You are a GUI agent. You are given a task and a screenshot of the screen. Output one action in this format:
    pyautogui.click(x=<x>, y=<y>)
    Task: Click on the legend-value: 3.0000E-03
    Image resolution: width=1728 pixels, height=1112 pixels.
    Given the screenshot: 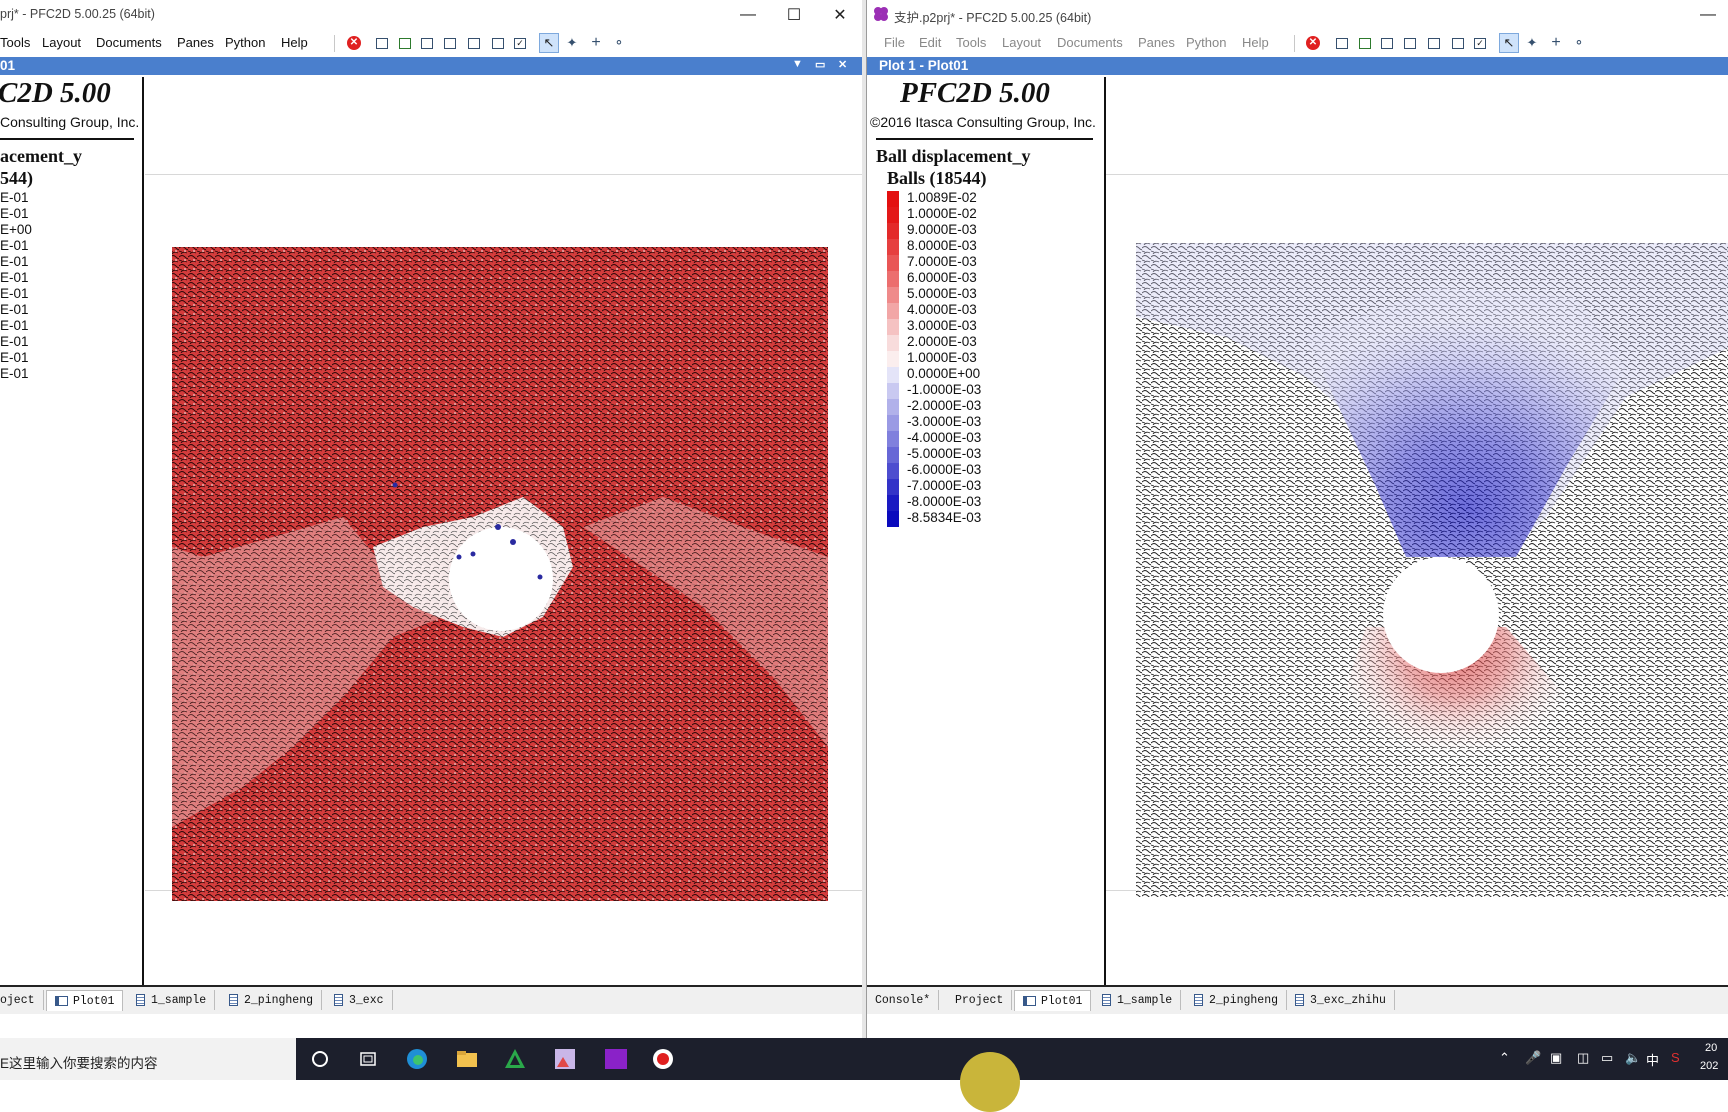 What is the action you would take?
    pyautogui.click(x=942, y=325)
    